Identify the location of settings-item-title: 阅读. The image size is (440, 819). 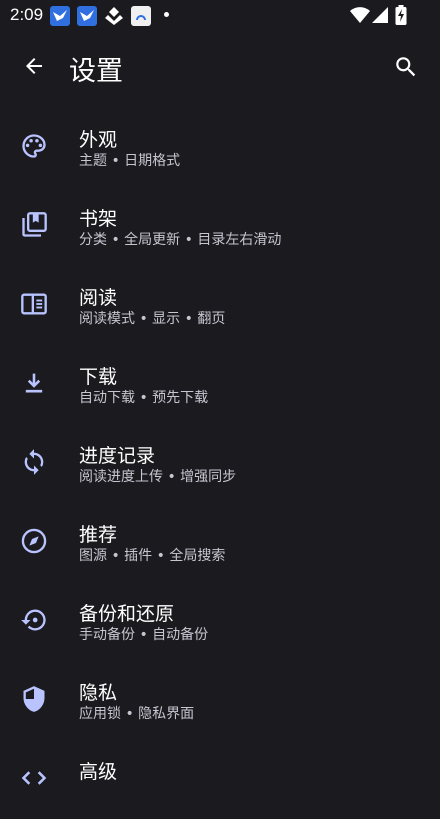
(98, 298).